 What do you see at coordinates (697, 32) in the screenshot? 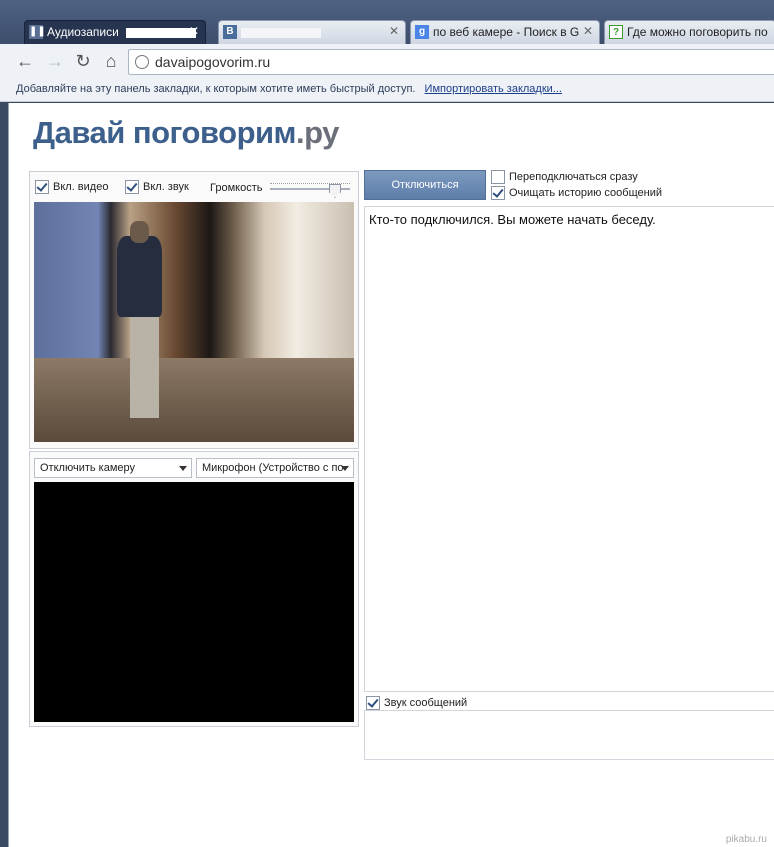
I see `tab-title: Где можно поговорить по` at bounding box center [697, 32].